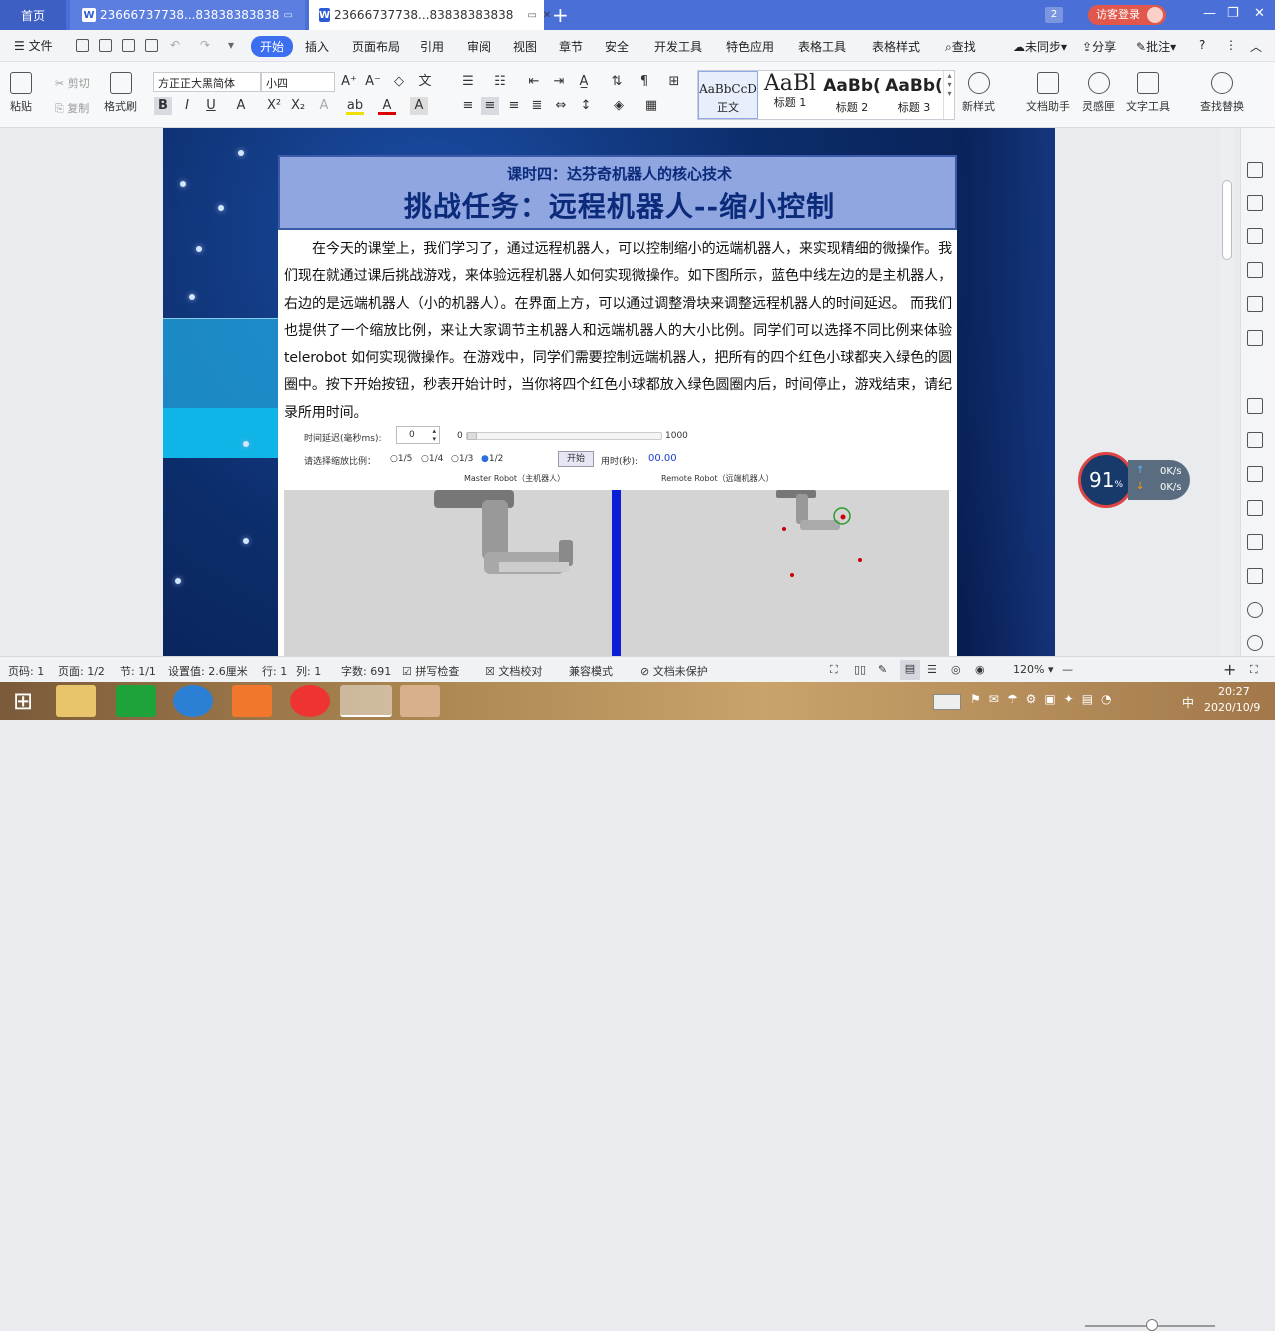 The width and height of the screenshot is (1275, 1331). I want to click on font-color-button: A, so click(387, 106).